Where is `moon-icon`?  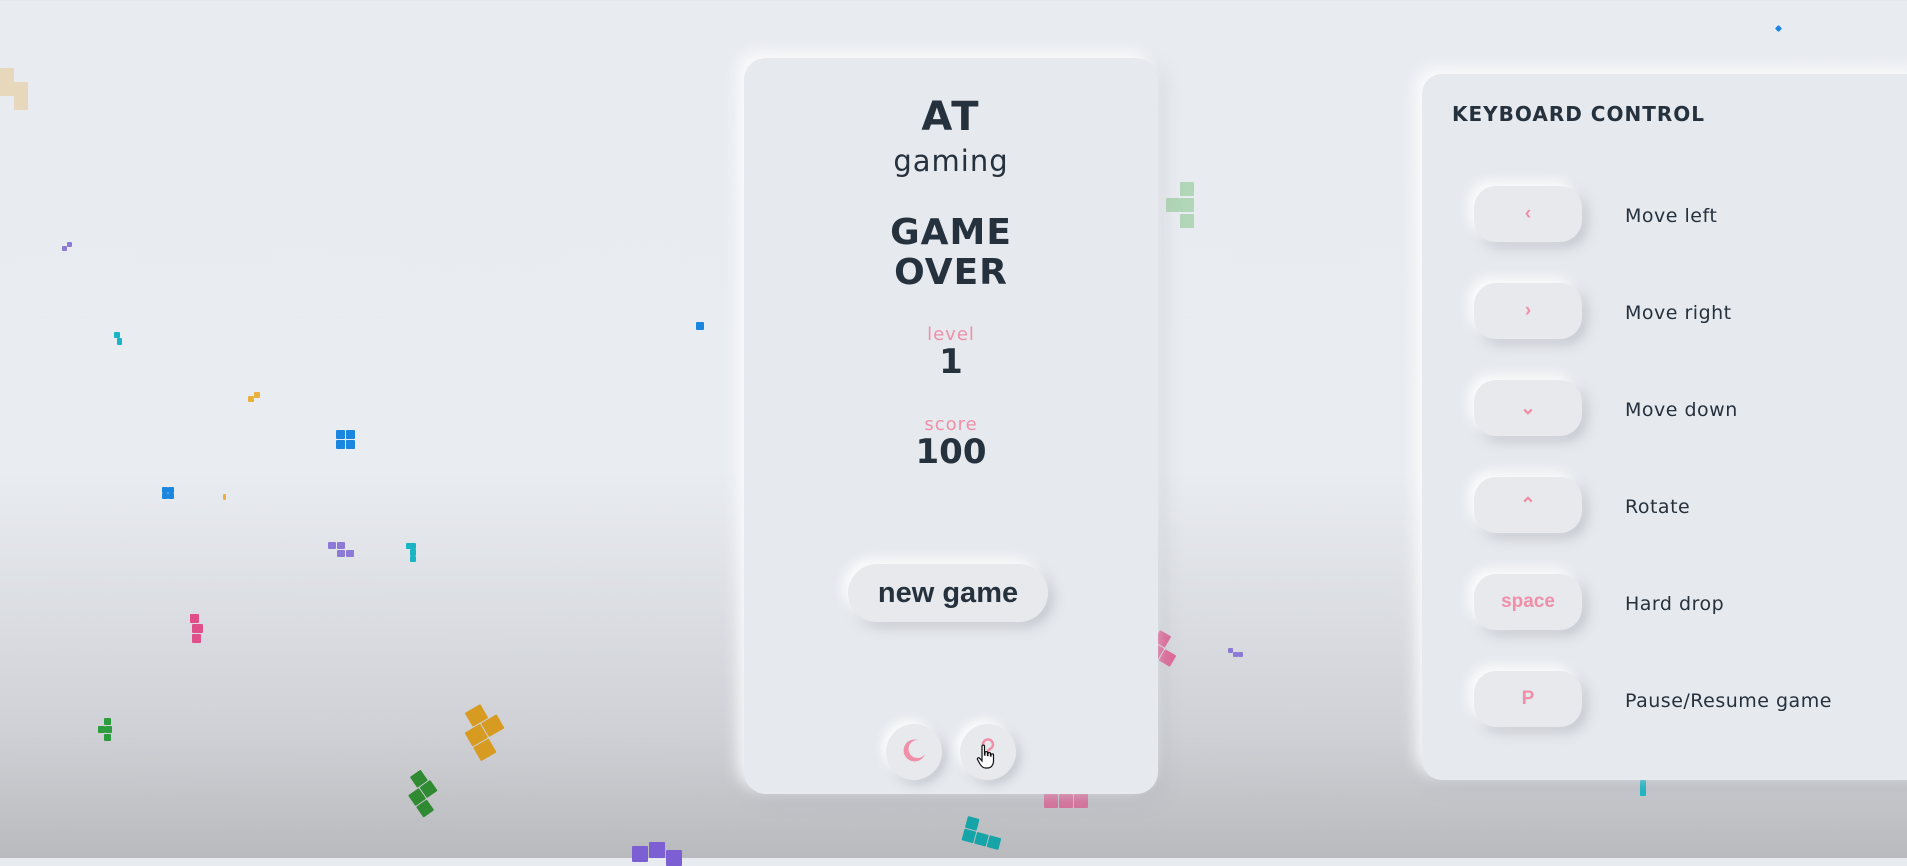
moon-icon is located at coordinates (914, 752).